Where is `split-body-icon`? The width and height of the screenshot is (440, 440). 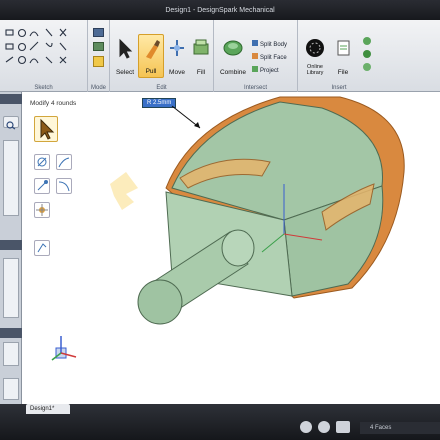 split-body-icon is located at coordinates (255, 43).